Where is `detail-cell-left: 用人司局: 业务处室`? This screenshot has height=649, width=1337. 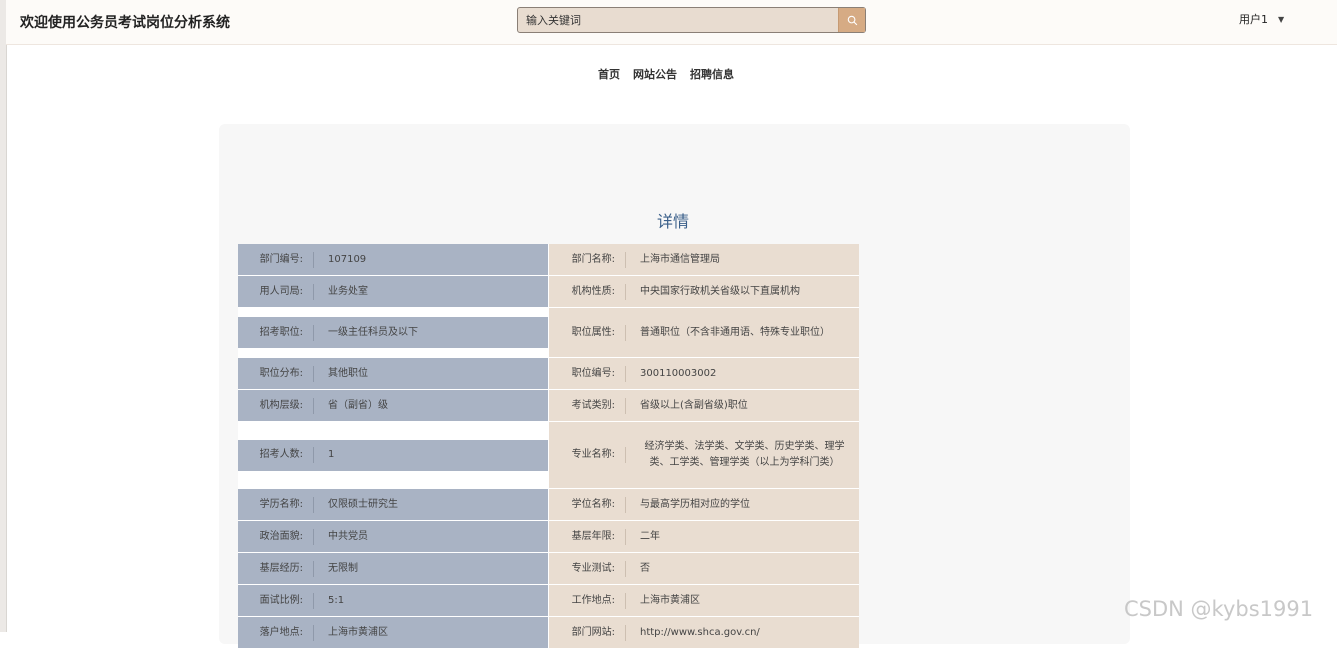 detail-cell-left: 用人司局: 业务处室 is located at coordinates (393, 291).